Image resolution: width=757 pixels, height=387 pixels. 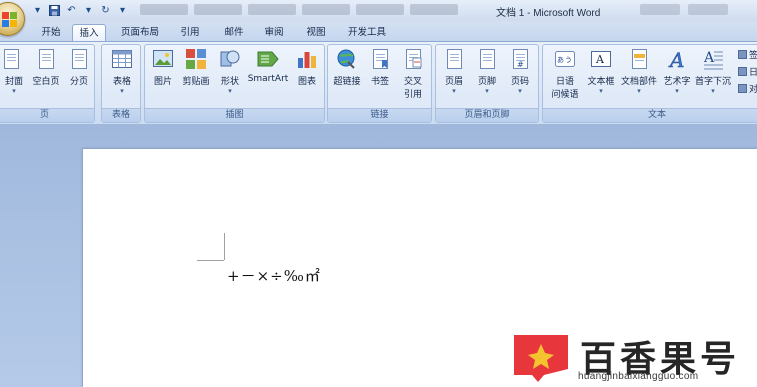 What do you see at coordinates (413, 74) in the screenshot?
I see `cross-reference-button: 交叉 引用` at bounding box center [413, 74].